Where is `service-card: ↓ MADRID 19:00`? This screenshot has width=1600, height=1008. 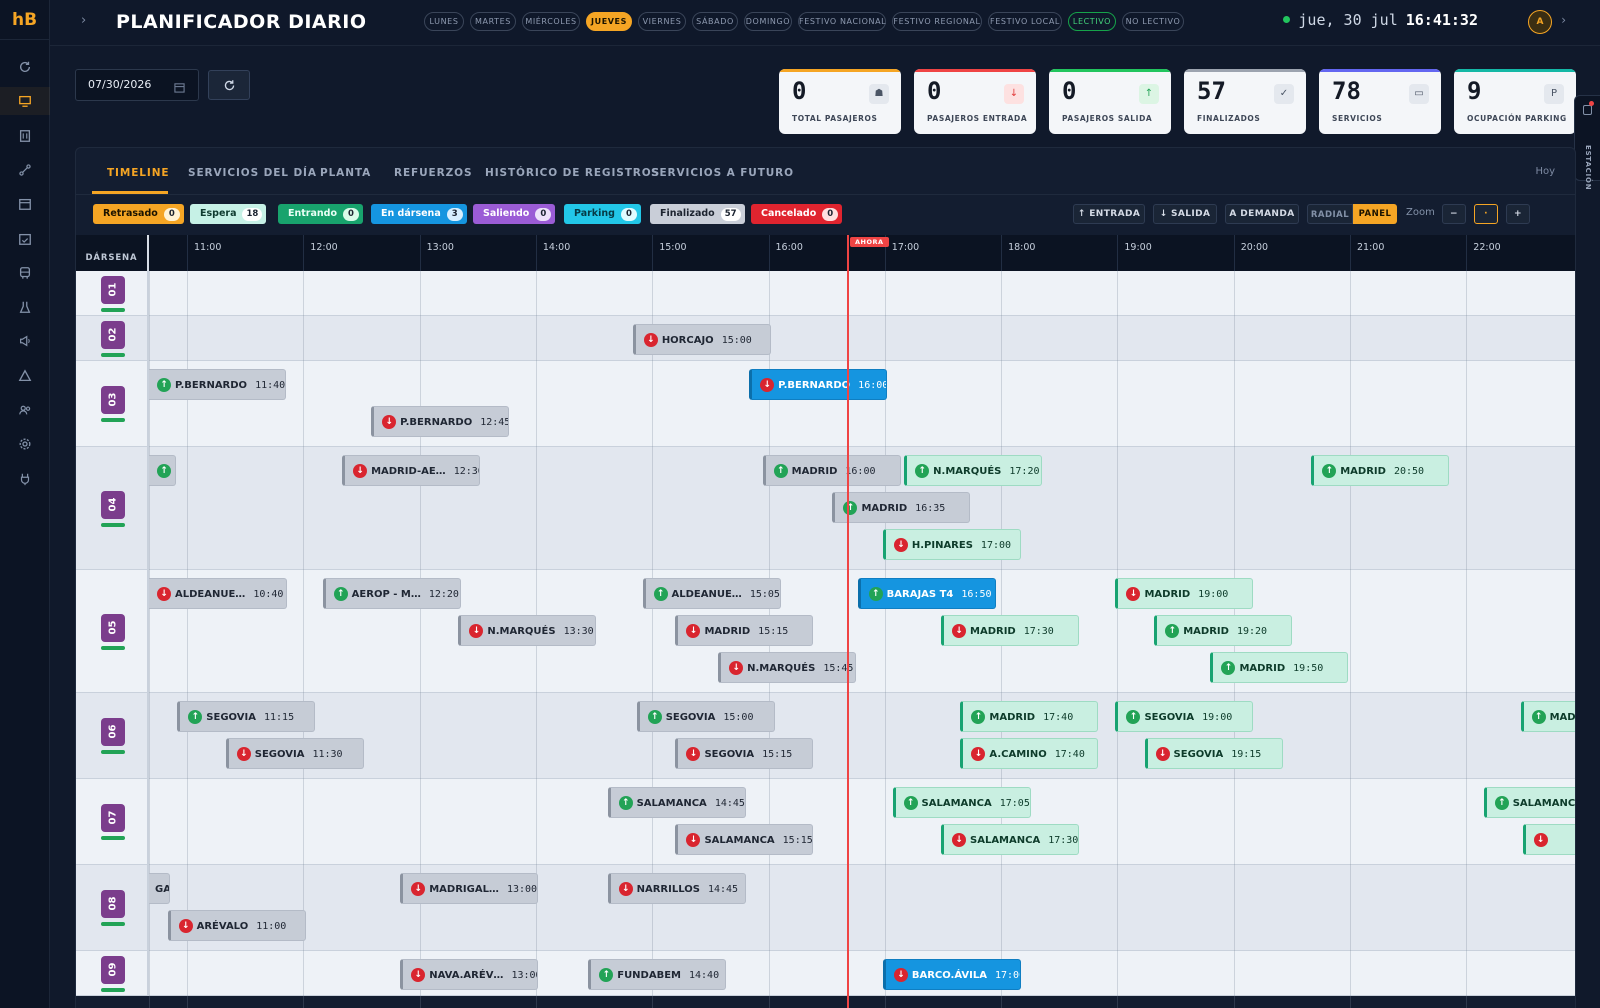
service-card: ↓ MADRID 19:00 is located at coordinates (1184, 593).